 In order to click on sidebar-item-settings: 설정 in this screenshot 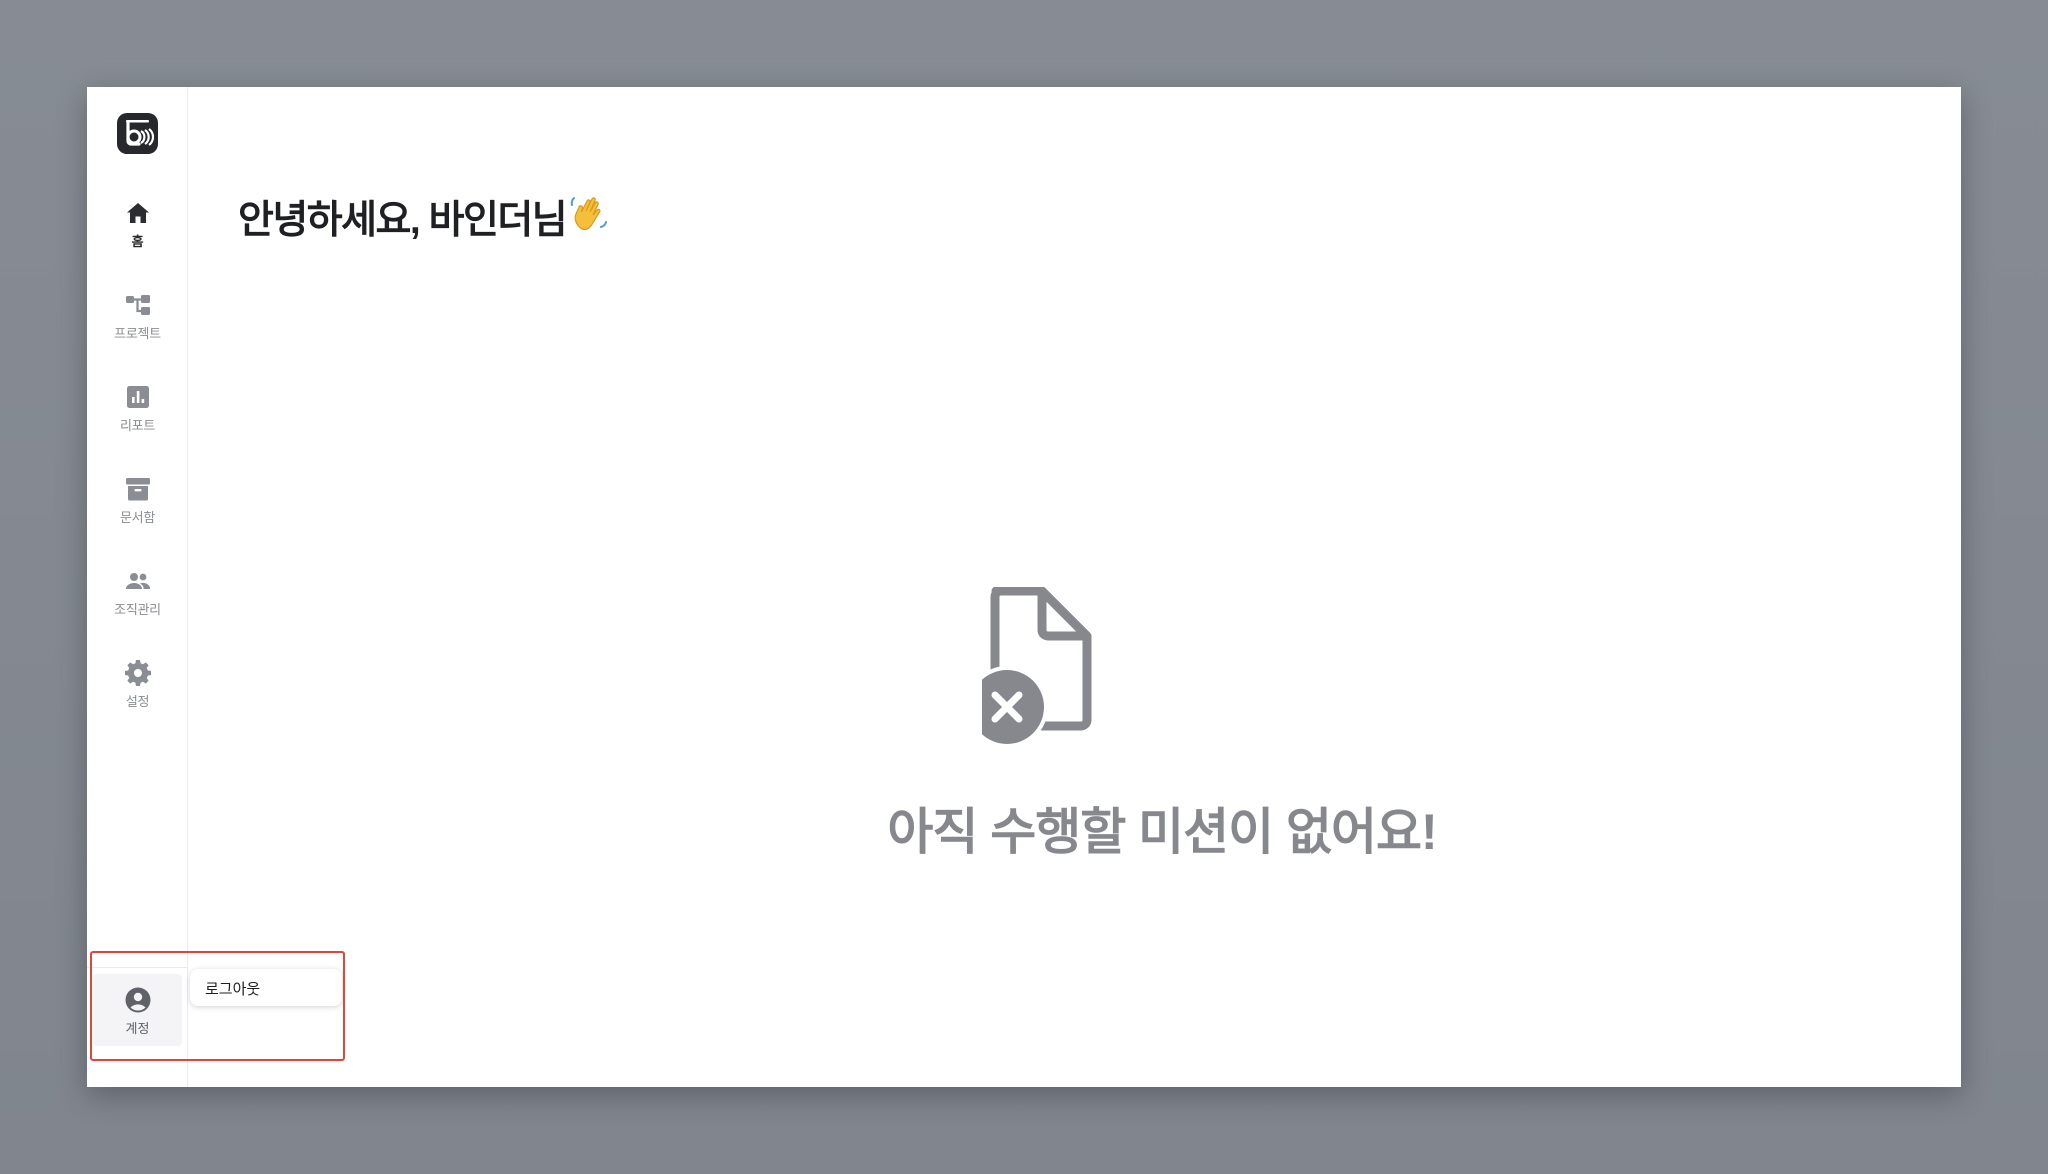, I will do `click(137, 695)`.